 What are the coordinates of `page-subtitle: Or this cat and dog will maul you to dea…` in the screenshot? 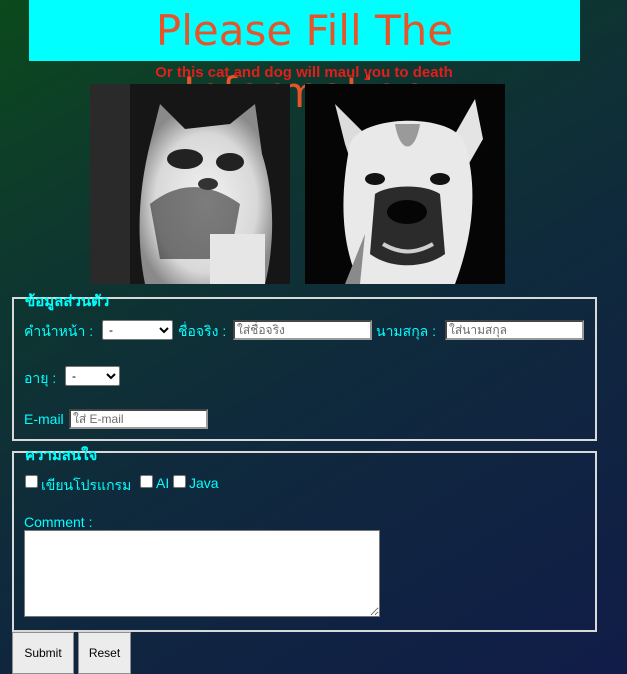 It's located at (304, 72).